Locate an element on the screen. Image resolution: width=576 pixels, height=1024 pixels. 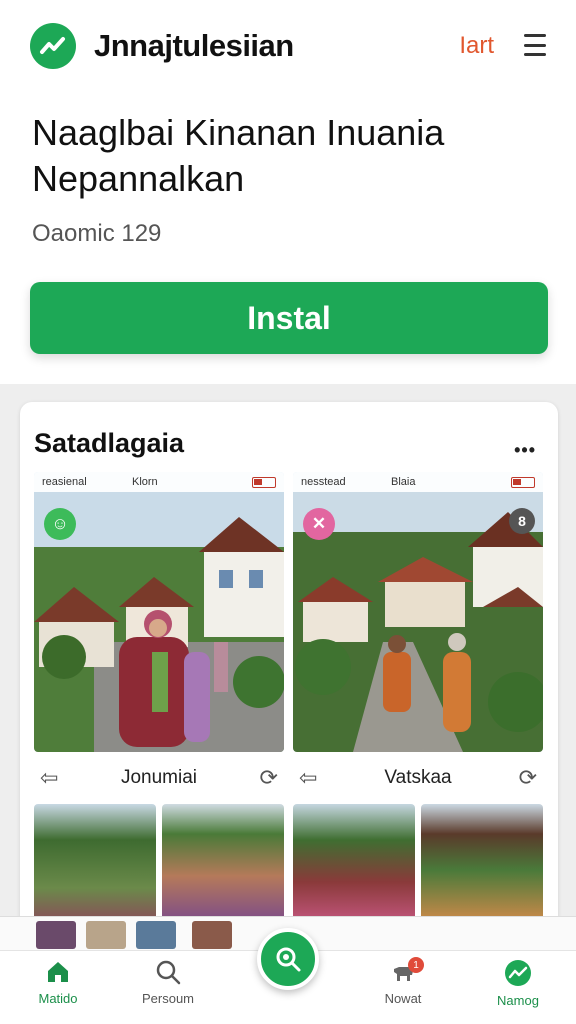
status-carrier: nesstead is located at coordinates (323, 482).